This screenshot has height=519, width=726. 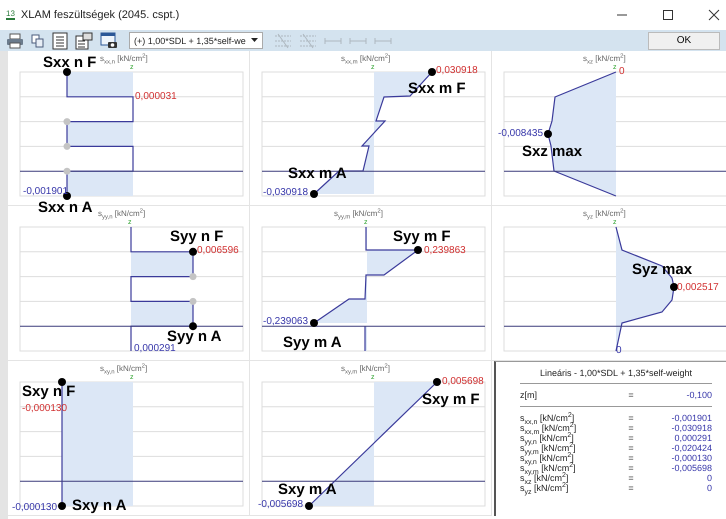 I want to click on point-label: Sxx n F, so click(x=69, y=63).